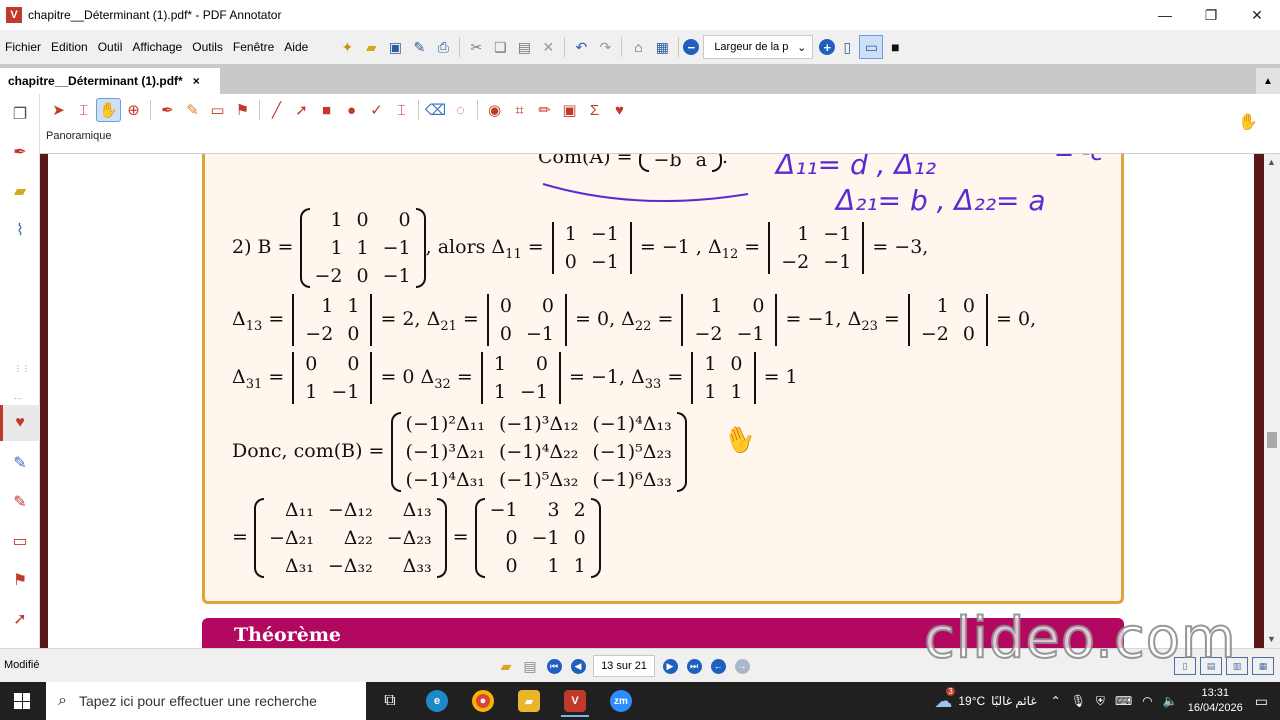 The image size is (1280, 720). I want to click on notifications-icon: ▭, so click(1261, 701).